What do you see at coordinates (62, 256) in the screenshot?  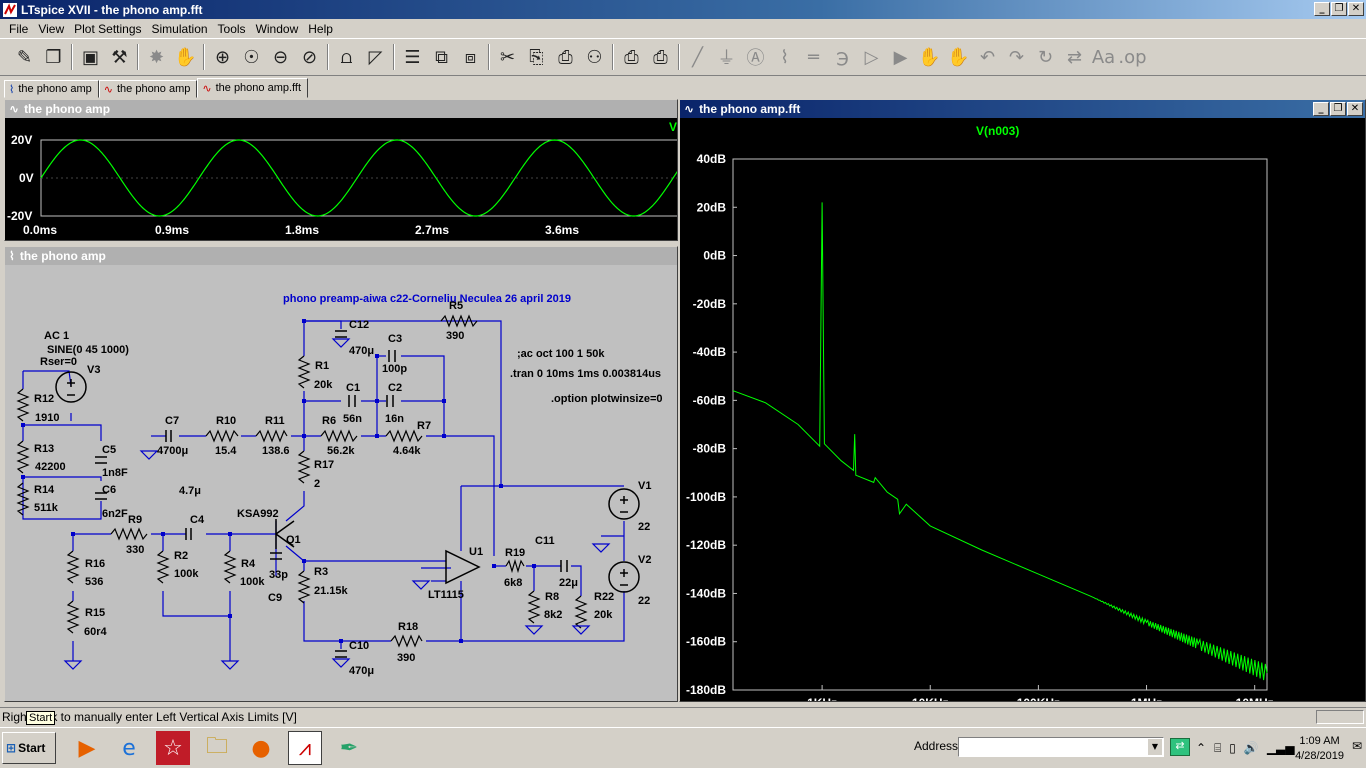 I see `window-title: the phono amp` at bounding box center [62, 256].